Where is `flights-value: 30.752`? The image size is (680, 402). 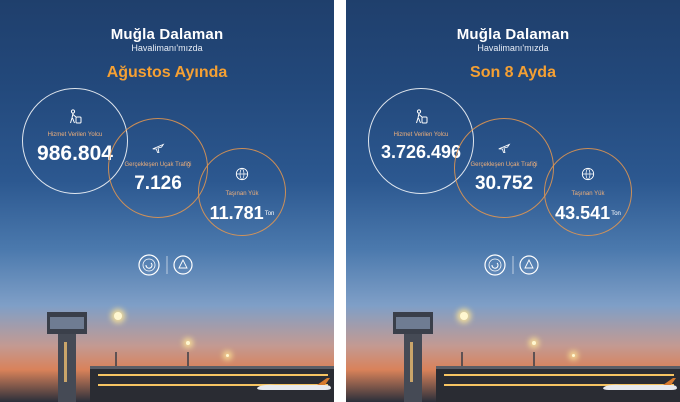
flights-value: 30.752 is located at coordinates (504, 183).